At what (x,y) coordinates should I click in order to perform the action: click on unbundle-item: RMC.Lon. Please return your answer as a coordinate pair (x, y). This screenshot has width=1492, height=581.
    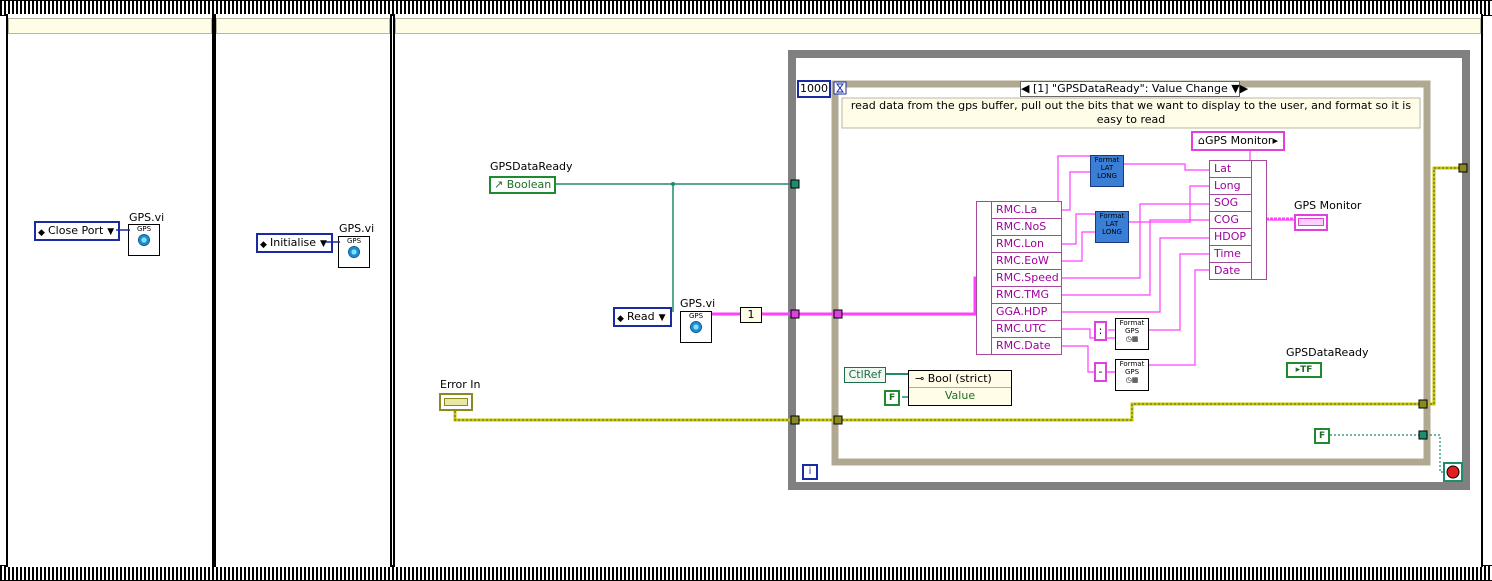
    Looking at the image, I should click on (1026, 244).